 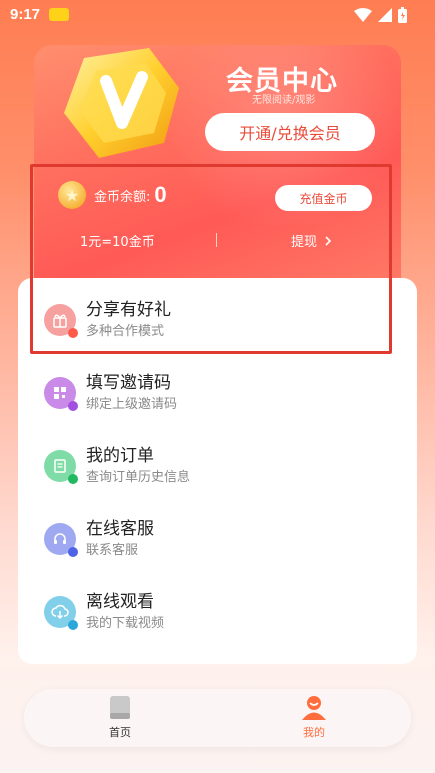 I want to click on status-bar: 9:17, so click(x=217, y=15).